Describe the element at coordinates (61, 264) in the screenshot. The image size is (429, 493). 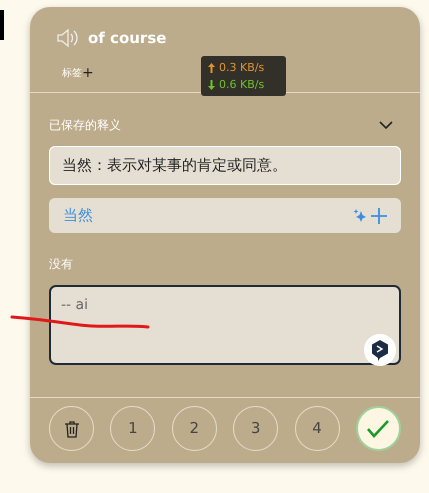
I see `note-label: 没有` at that location.